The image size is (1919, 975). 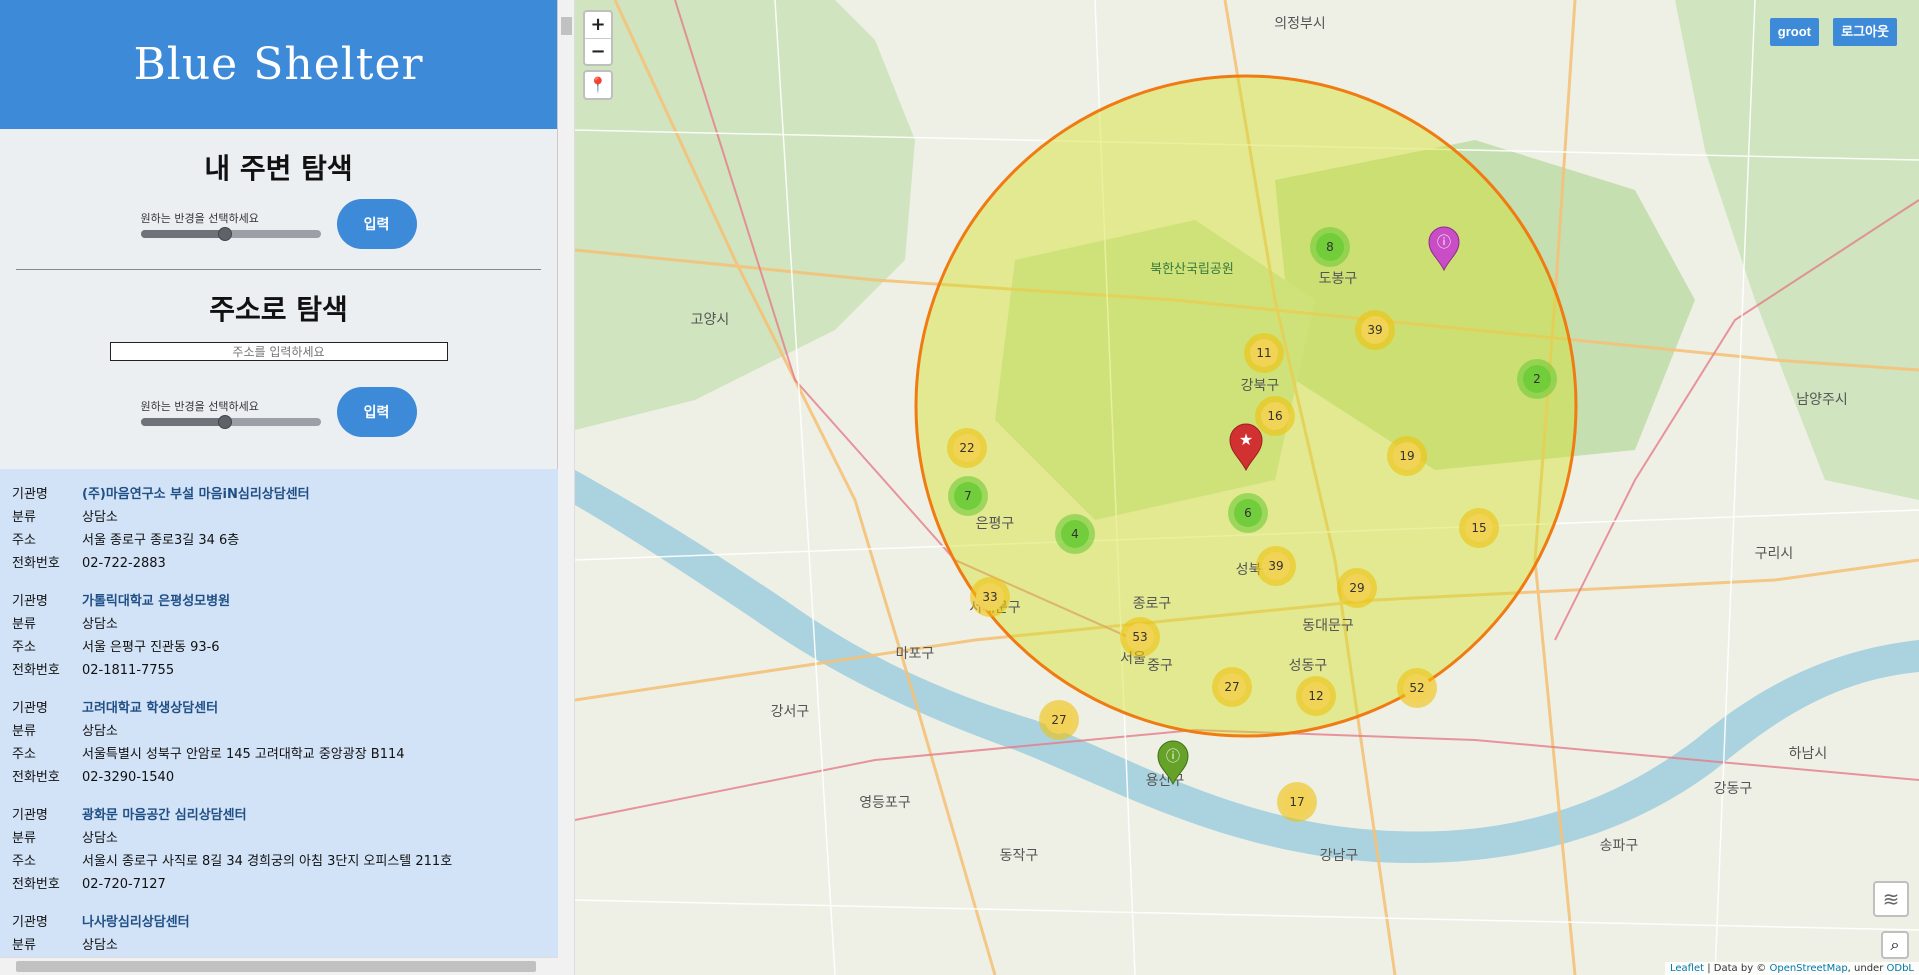 I want to click on layers-button: ≋, so click(x=1891, y=899).